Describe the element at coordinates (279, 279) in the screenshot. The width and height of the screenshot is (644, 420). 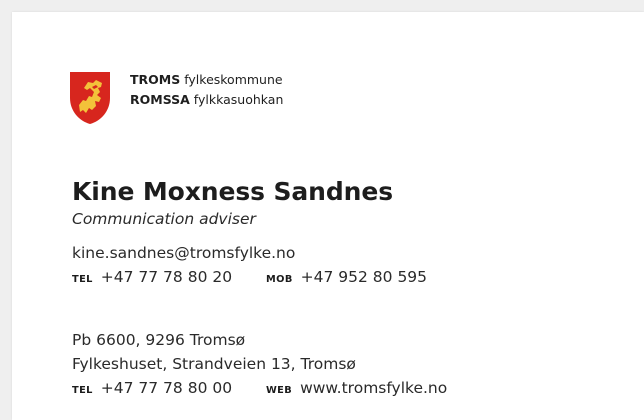
I see `mob-label: MOB` at that location.